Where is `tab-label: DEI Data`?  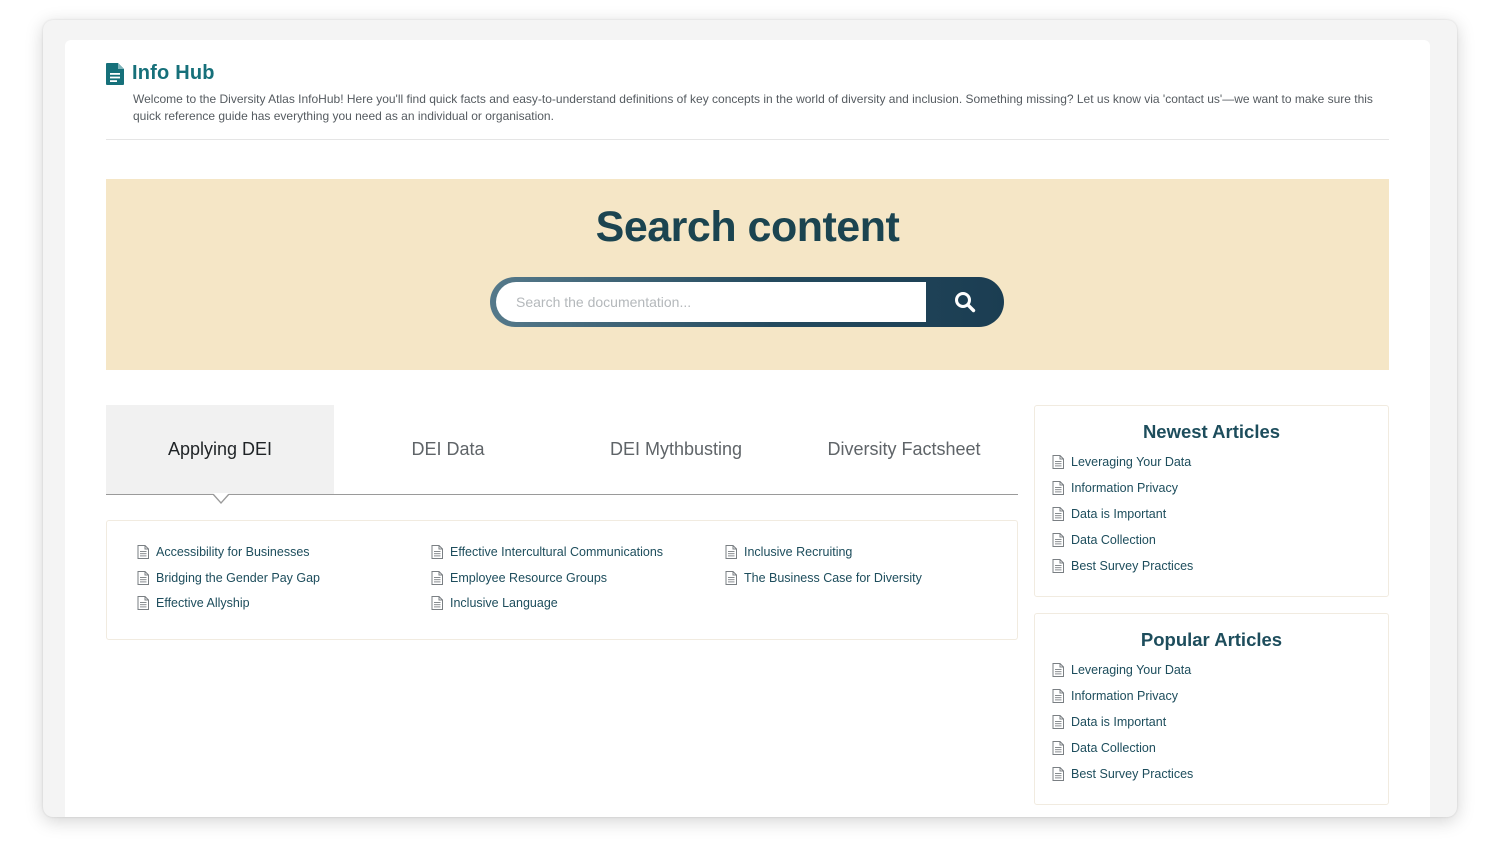 tab-label: DEI Data is located at coordinates (448, 449).